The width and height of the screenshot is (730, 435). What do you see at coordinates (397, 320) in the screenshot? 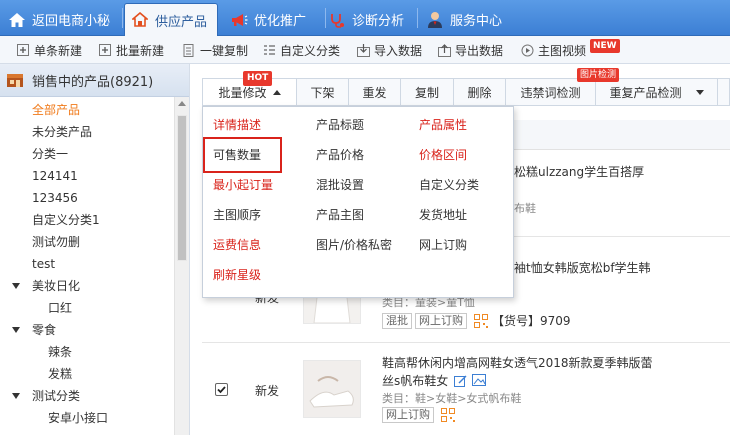
I see `product-tag: 混批` at bounding box center [397, 320].